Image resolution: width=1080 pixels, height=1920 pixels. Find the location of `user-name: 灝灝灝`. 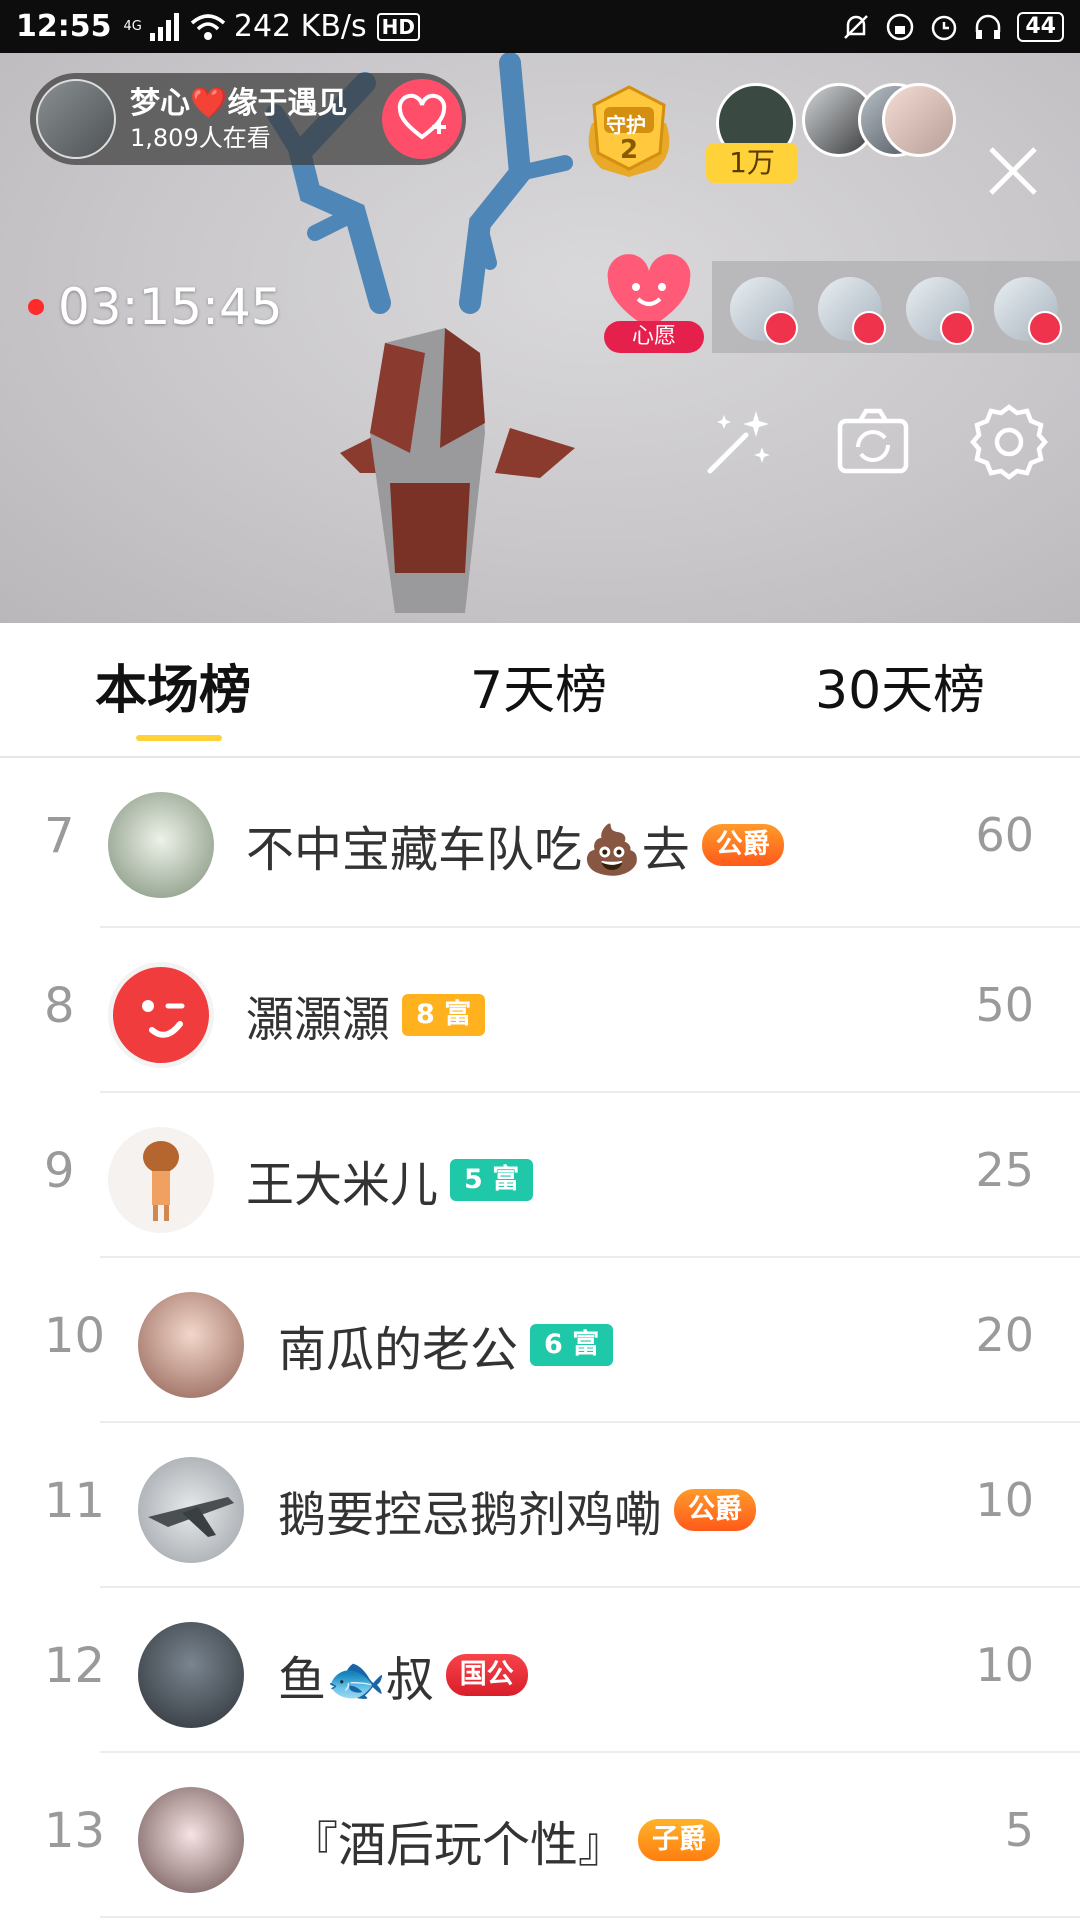

user-name: 灝灝灝 is located at coordinates (318, 1020).